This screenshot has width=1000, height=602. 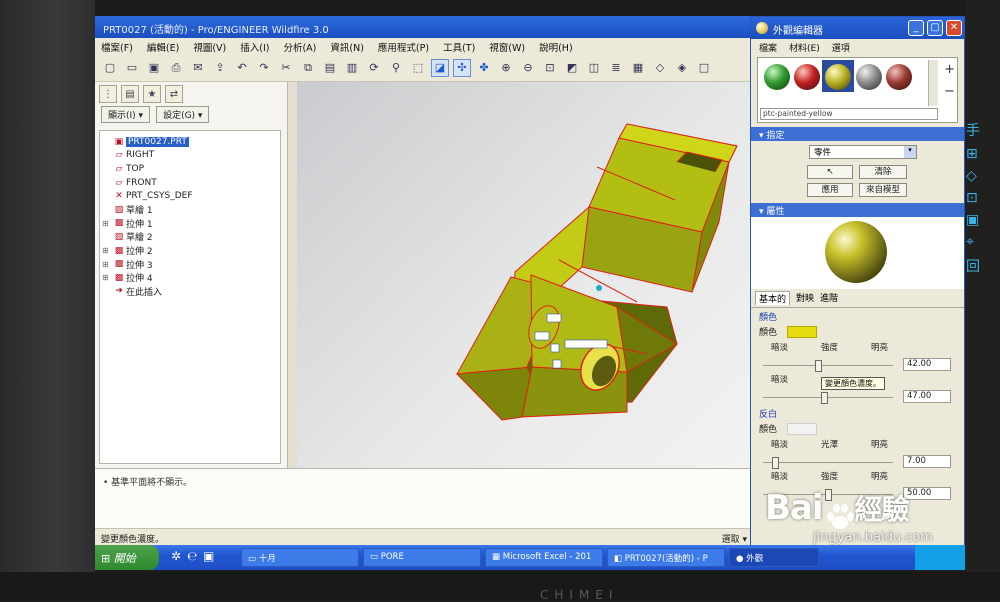 What do you see at coordinates (802, 429) in the screenshot?
I see `highlight-color-swatch` at bounding box center [802, 429].